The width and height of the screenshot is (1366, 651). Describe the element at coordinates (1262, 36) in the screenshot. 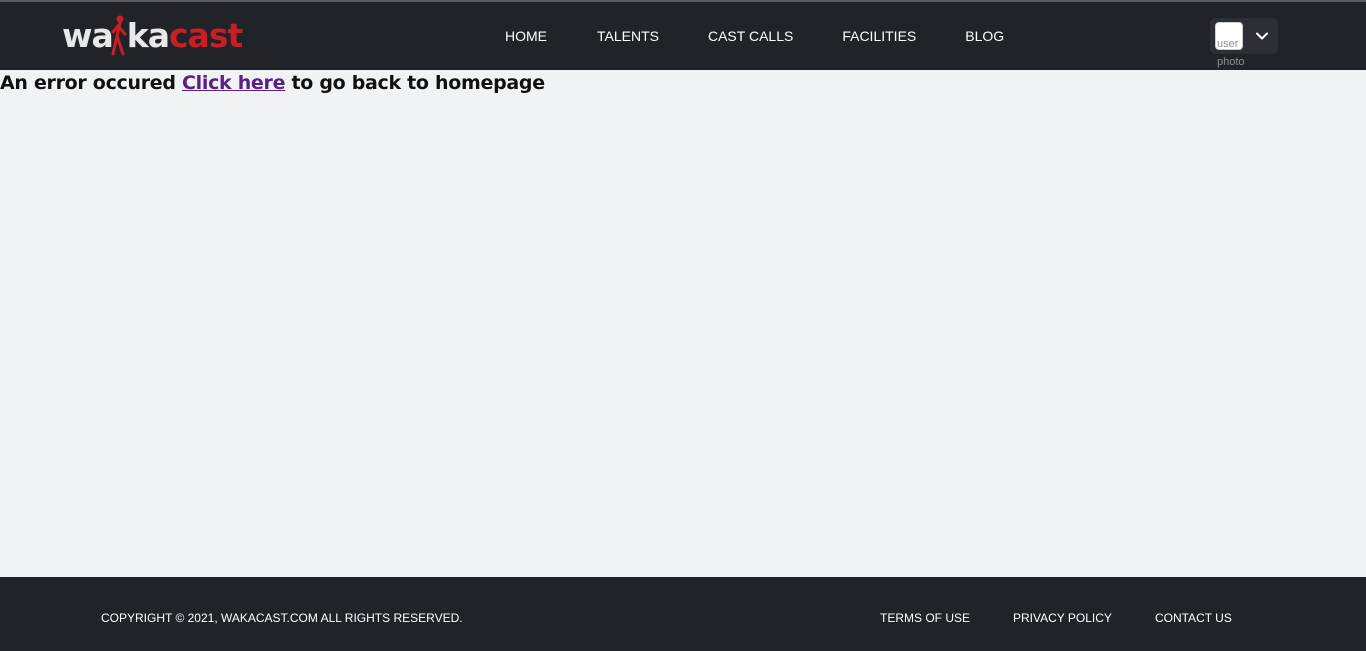

I see `chevron-down-icon` at that location.